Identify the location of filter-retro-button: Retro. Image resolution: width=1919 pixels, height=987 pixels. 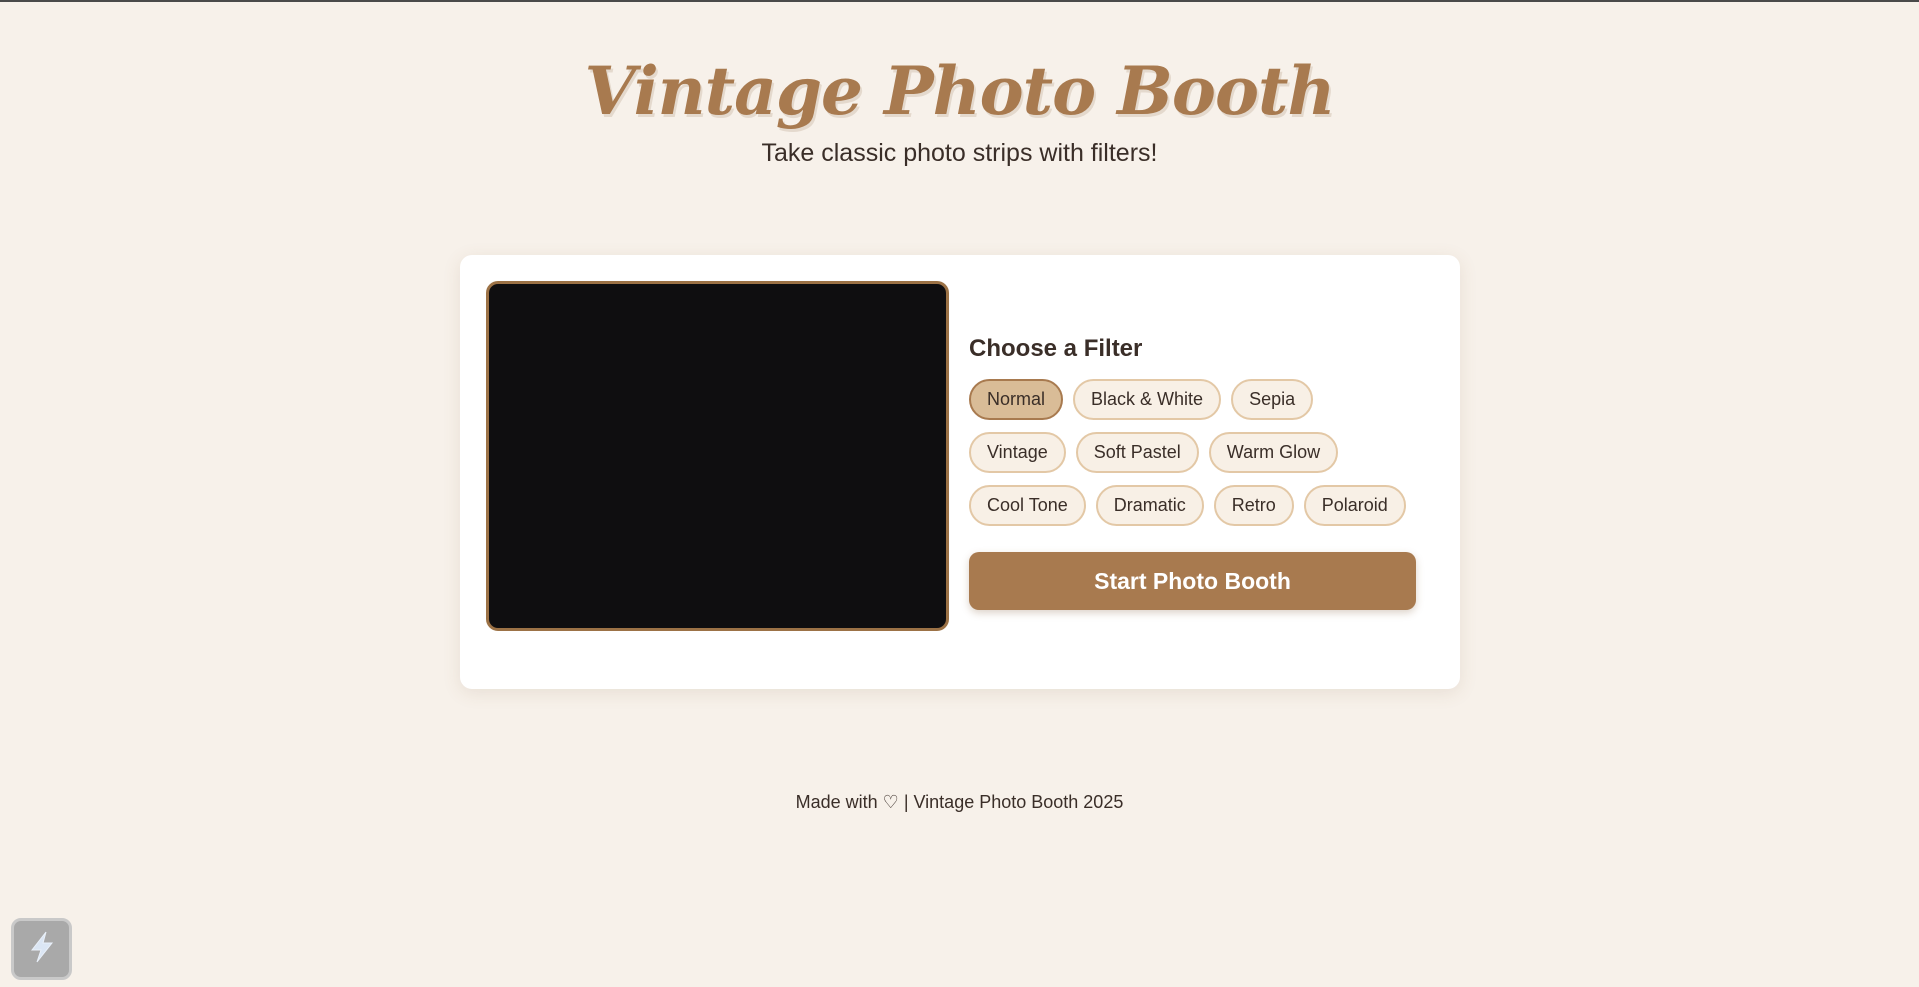
(1253, 505).